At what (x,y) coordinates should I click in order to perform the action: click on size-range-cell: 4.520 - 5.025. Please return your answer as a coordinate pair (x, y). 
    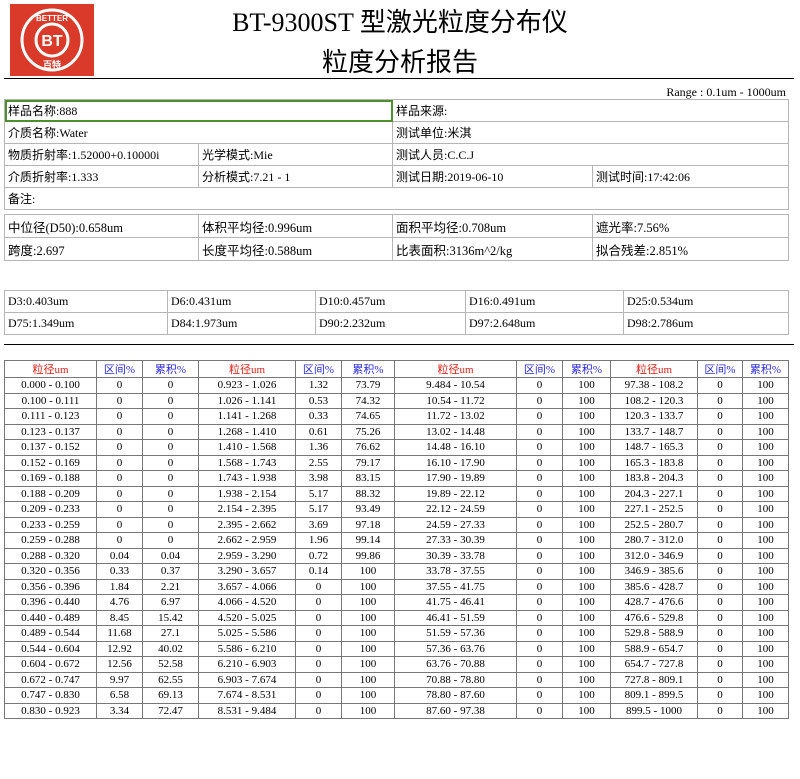
    Looking at the image, I should click on (247, 617).